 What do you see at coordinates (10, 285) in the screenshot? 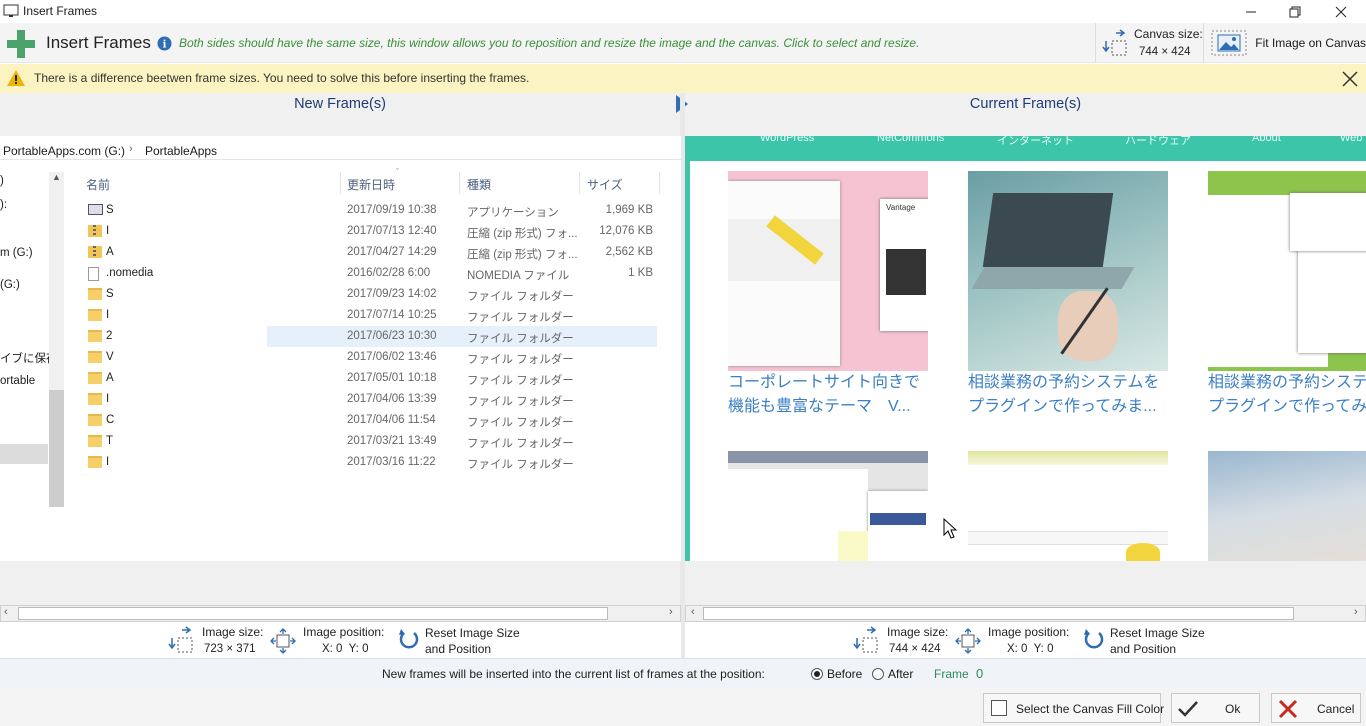
I see `nav-item: (G:)` at bounding box center [10, 285].